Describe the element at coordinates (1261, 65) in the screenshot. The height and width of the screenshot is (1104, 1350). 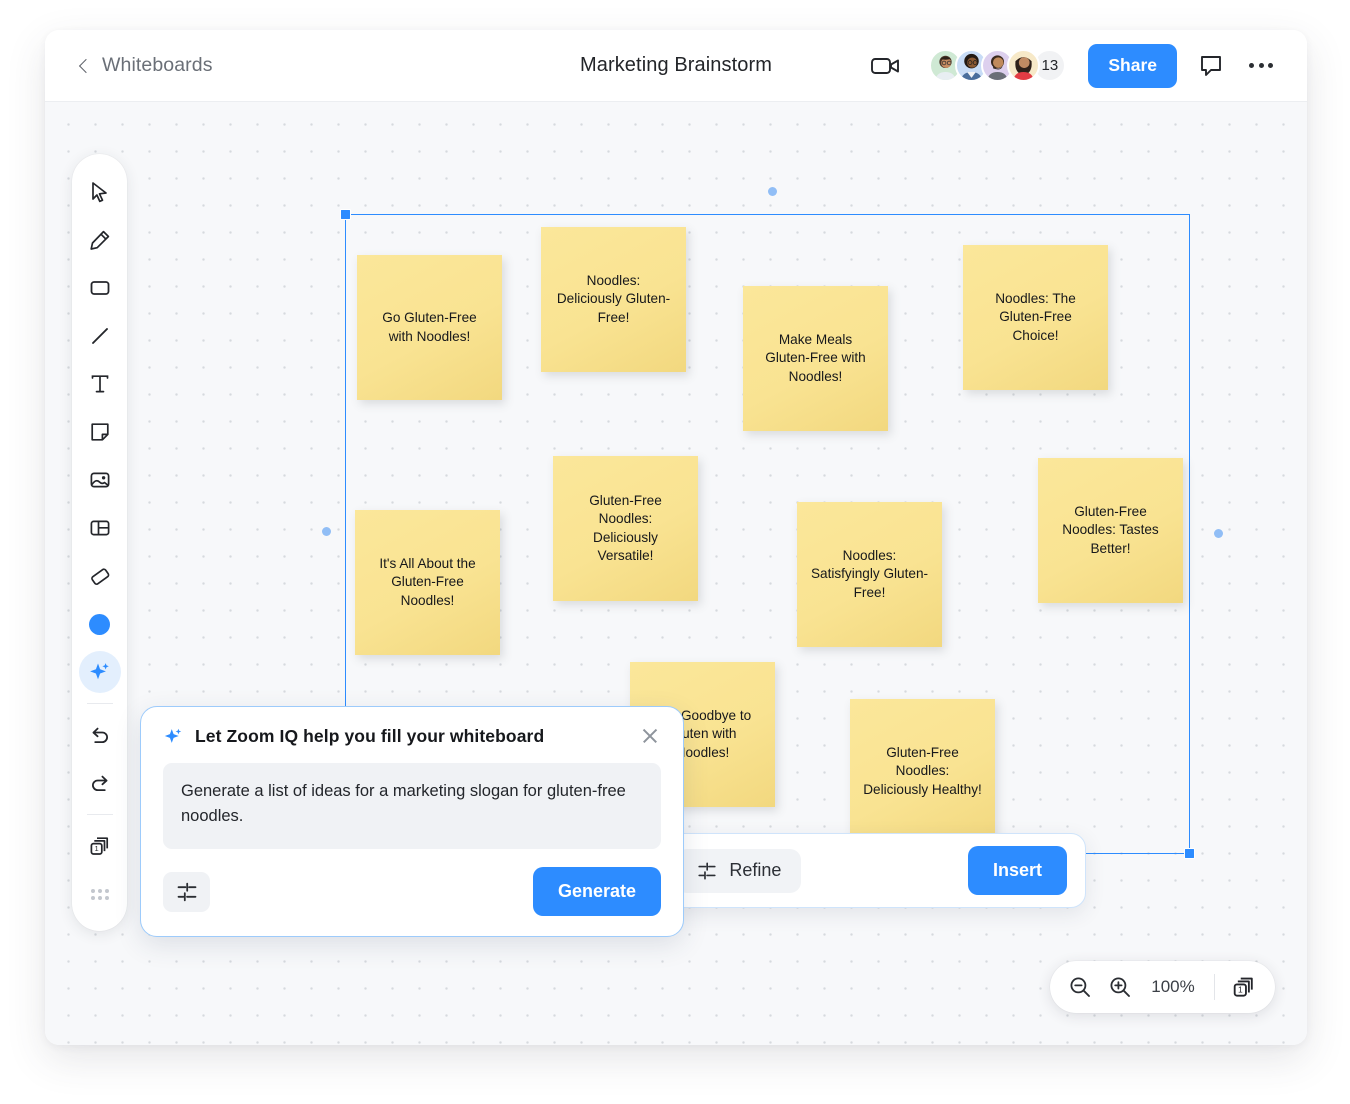
I see `more-horizontal-icon` at that location.